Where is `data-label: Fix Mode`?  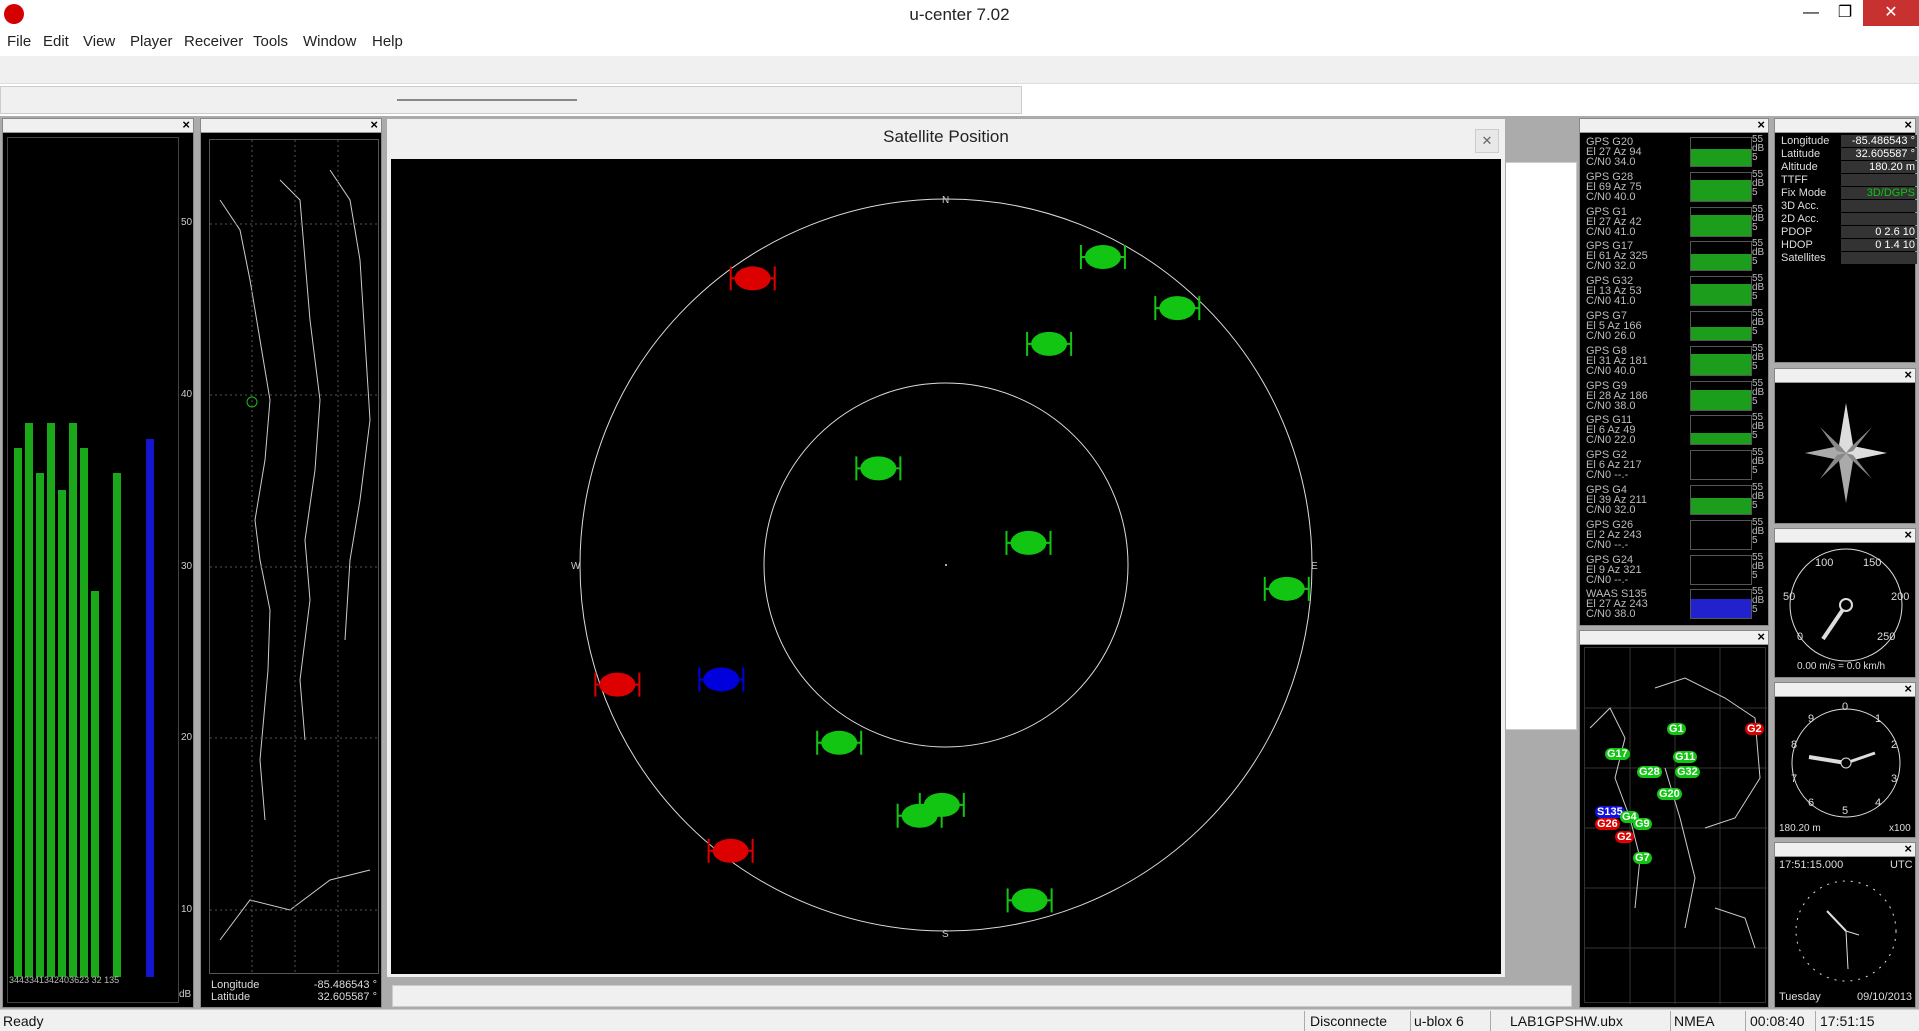 data-label: Fix Mode is located at coordinates (1804, 193).